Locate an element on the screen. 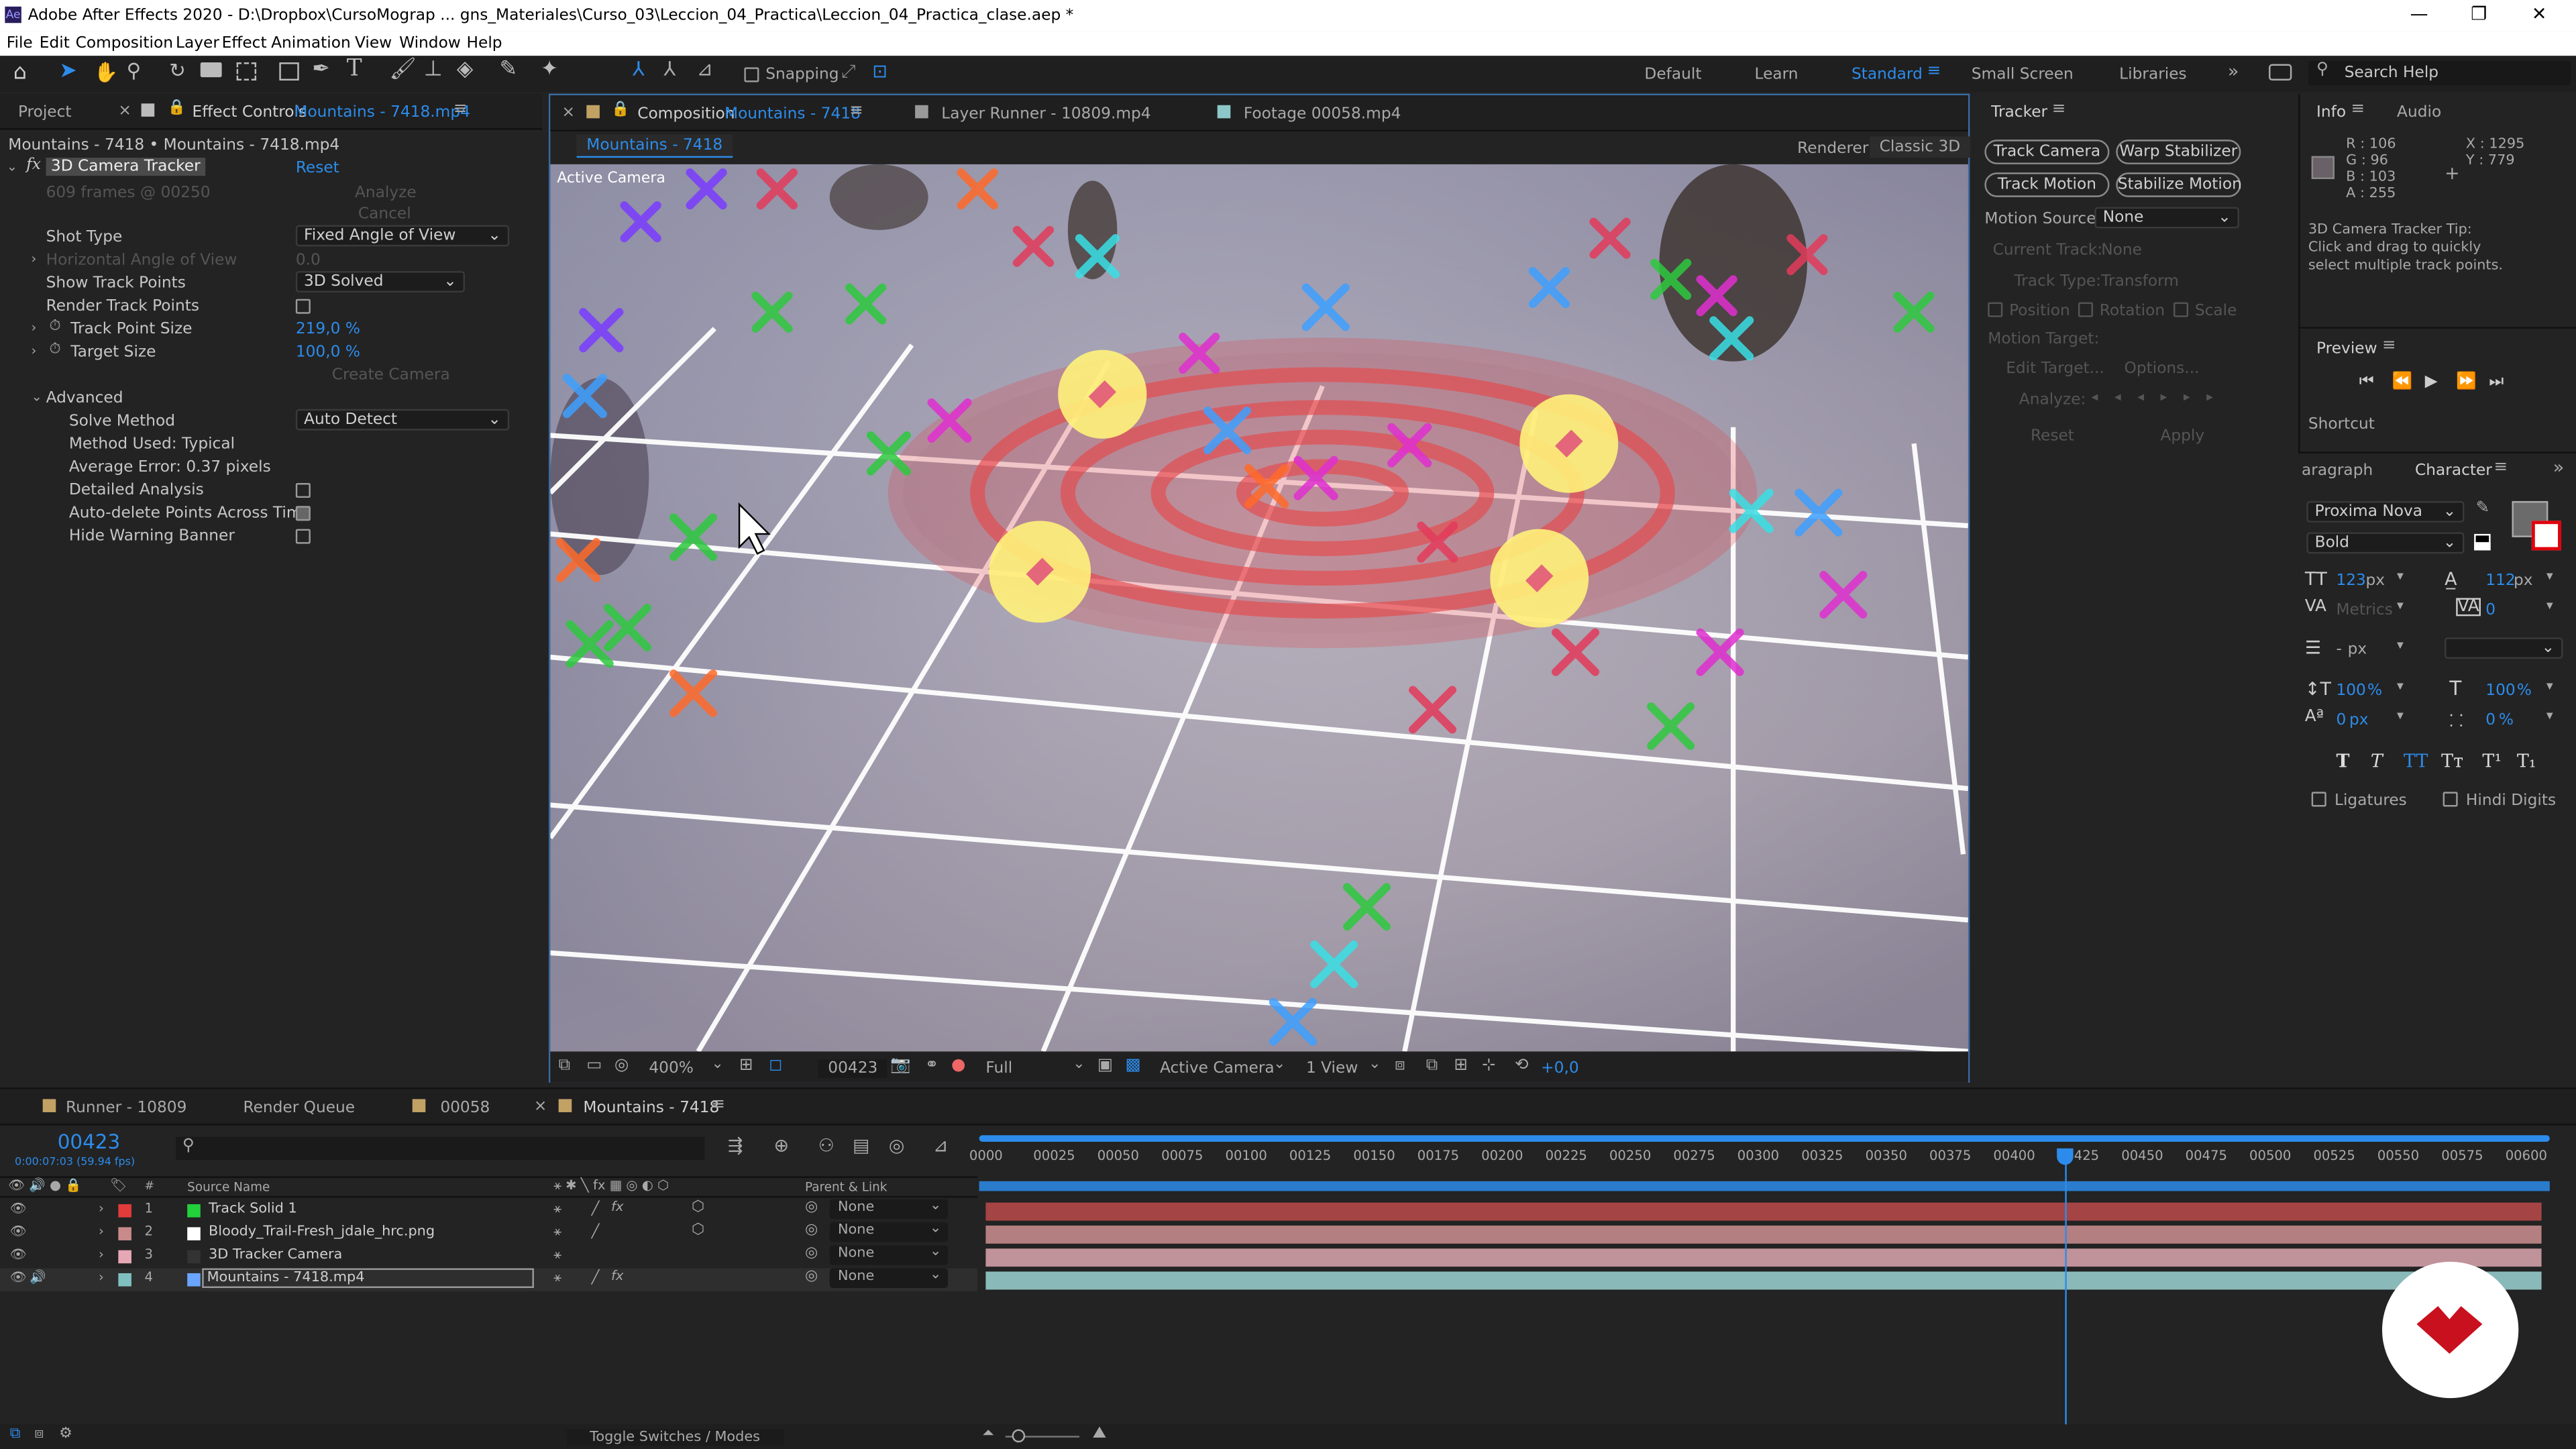 The width and height of the screenshot is (2576, 1449). workspace-default: Default is located at coordinates (1672, 75).